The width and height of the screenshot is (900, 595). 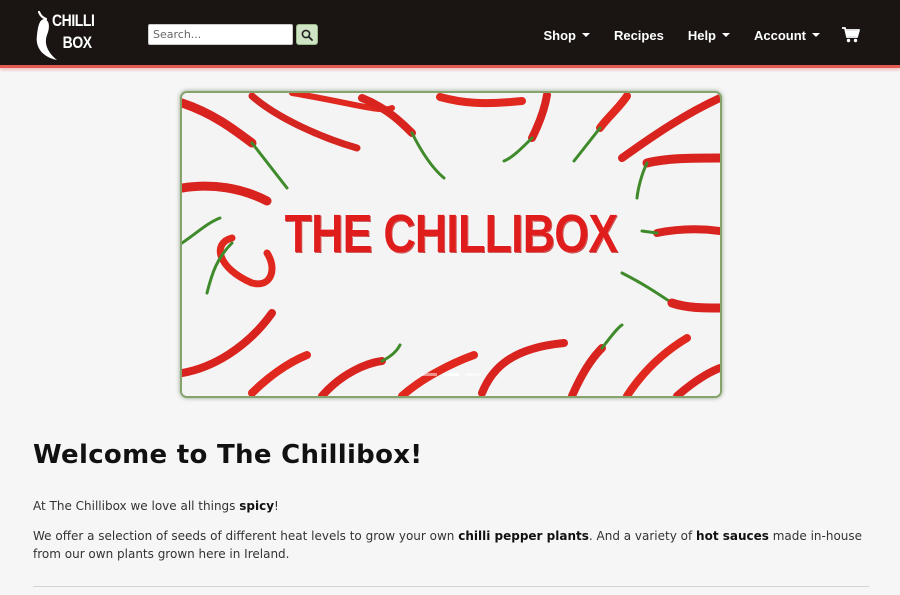 What do you see at coordinates (257, 506) in the screenshot?
I see `emphasis: spicy` at bounding box center [257, 506].